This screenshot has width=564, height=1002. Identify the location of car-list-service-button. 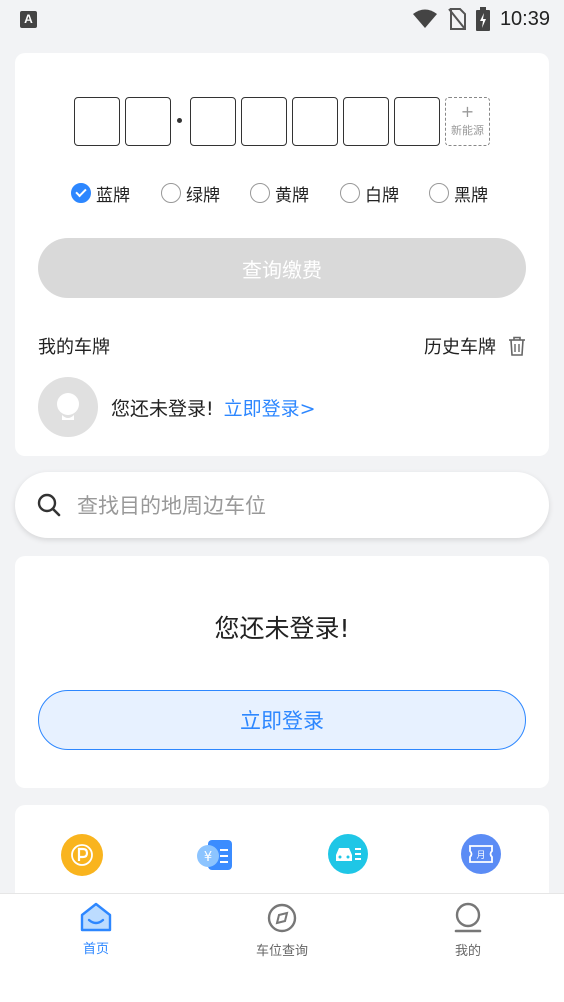
(348, 854).